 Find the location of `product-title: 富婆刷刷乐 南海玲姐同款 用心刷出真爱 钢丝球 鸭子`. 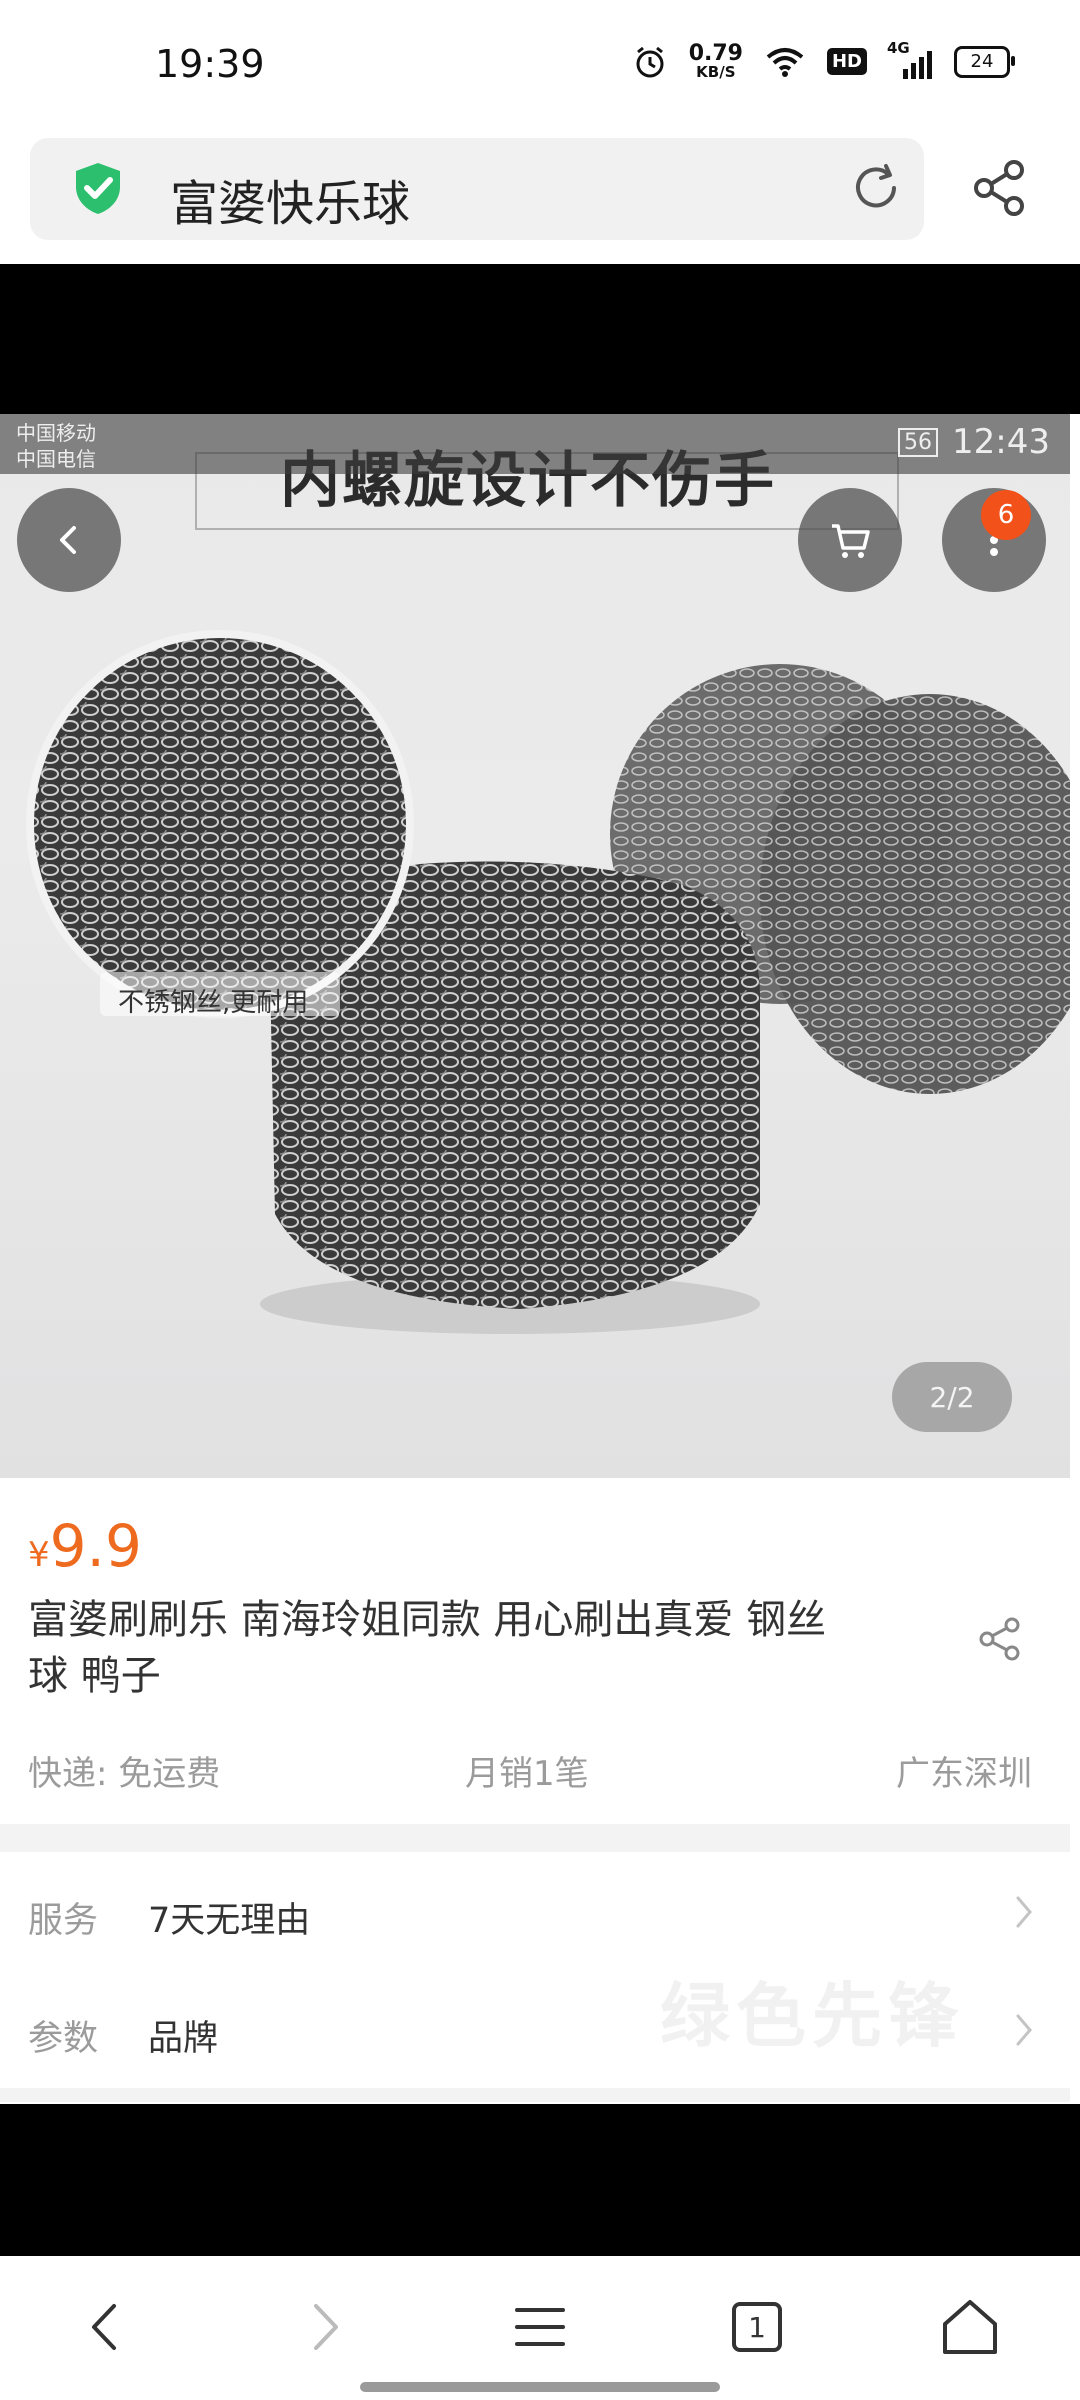

product-title: 富婆刷刷乐 南海玲姐同款 用心刷出真爱 钢丝球 鸭子 is located at coordinates (427, 1648).